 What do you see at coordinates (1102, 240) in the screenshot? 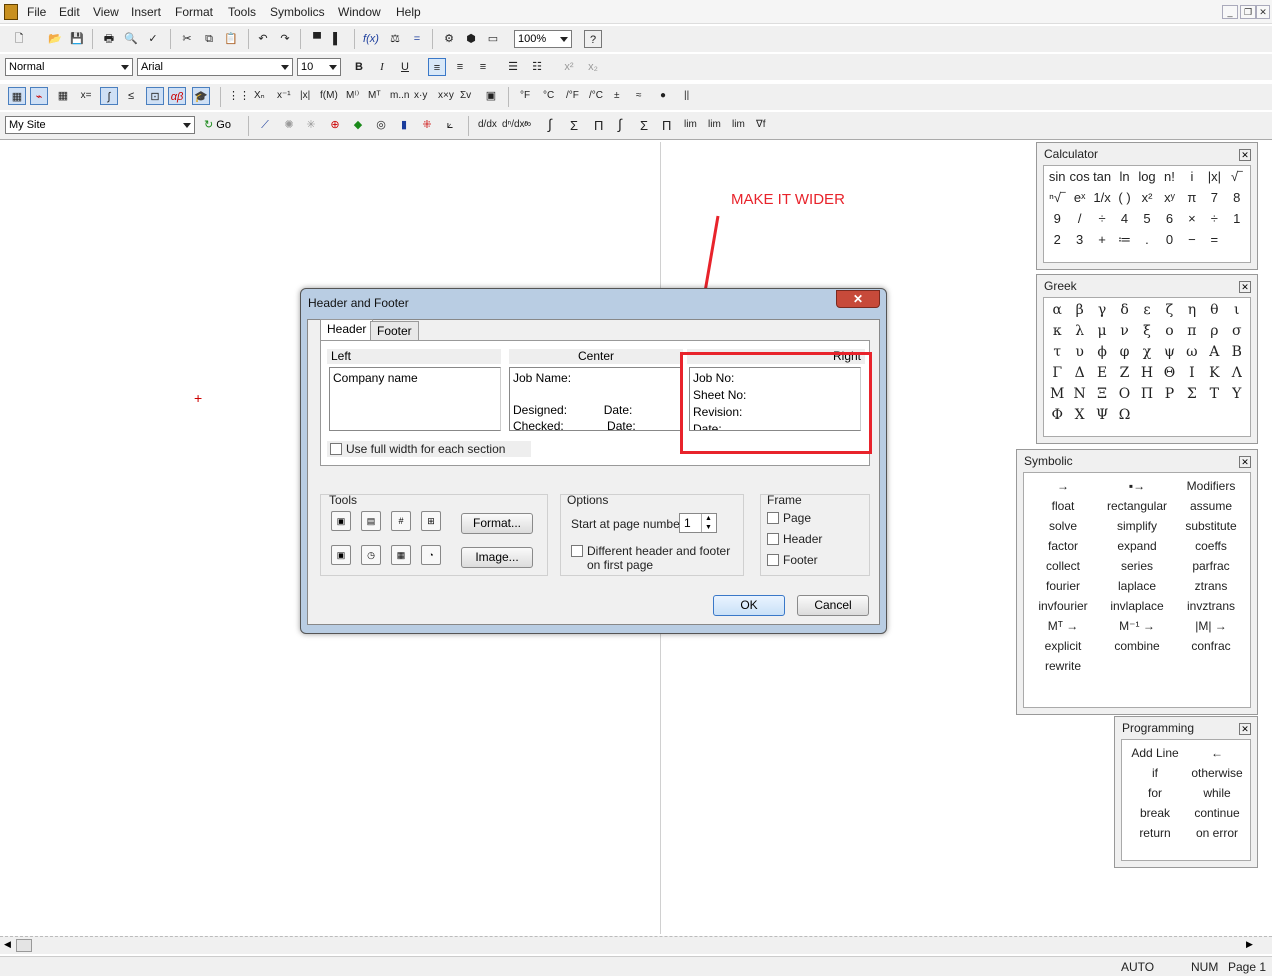
I see `calculator-button: +` at bounding box center [1102, 240].